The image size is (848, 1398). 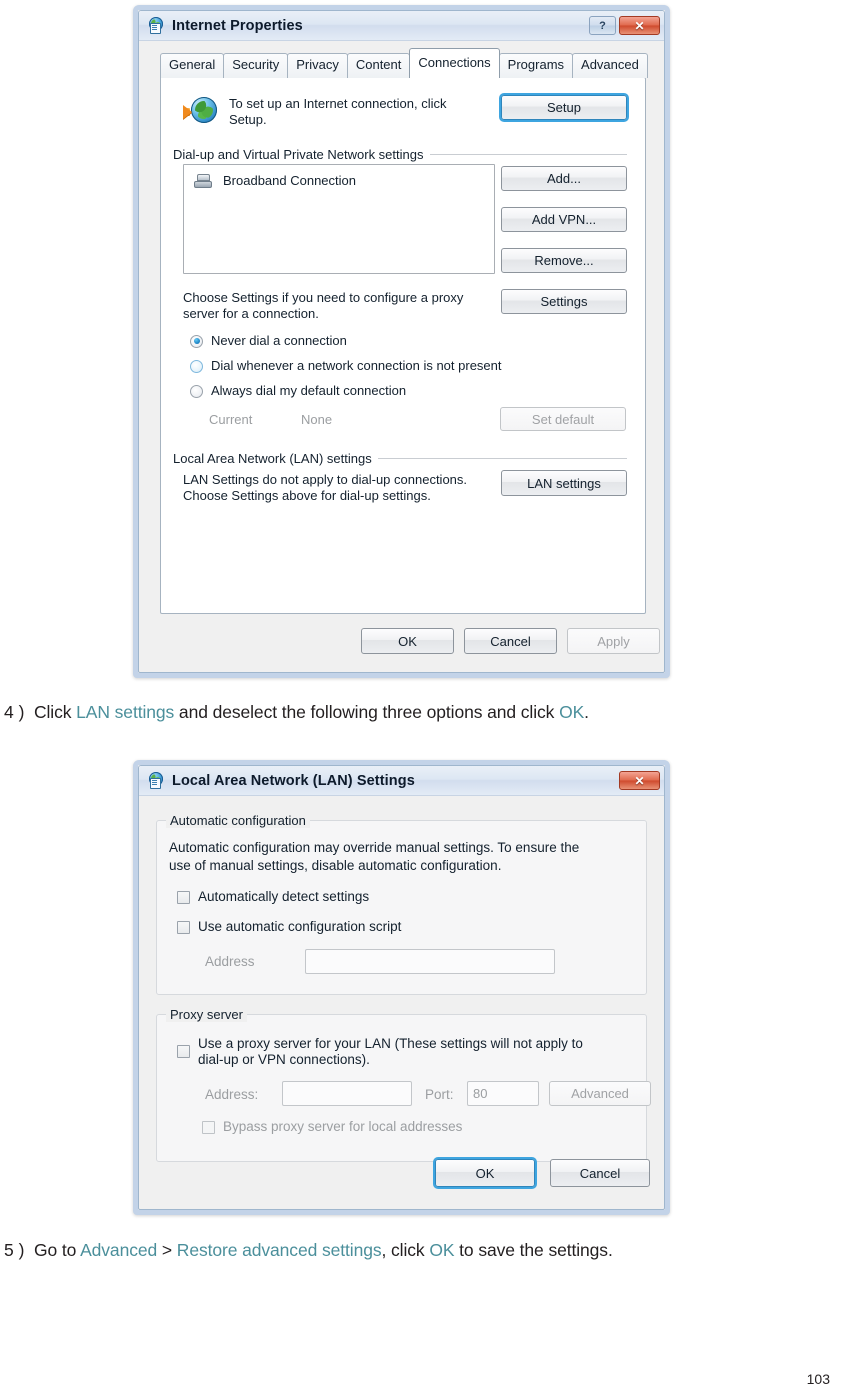 I want to click on connection-name: Broadband Connection, so click(x=289, y=180).